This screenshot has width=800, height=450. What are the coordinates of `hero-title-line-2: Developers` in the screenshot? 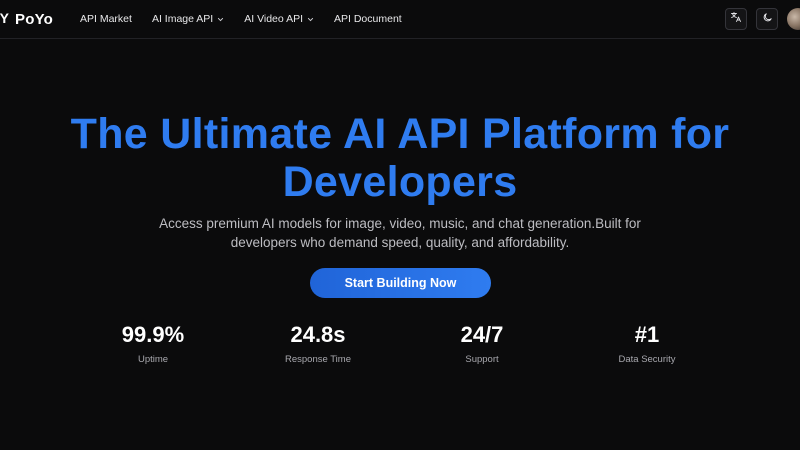 It's located at (400, 182).